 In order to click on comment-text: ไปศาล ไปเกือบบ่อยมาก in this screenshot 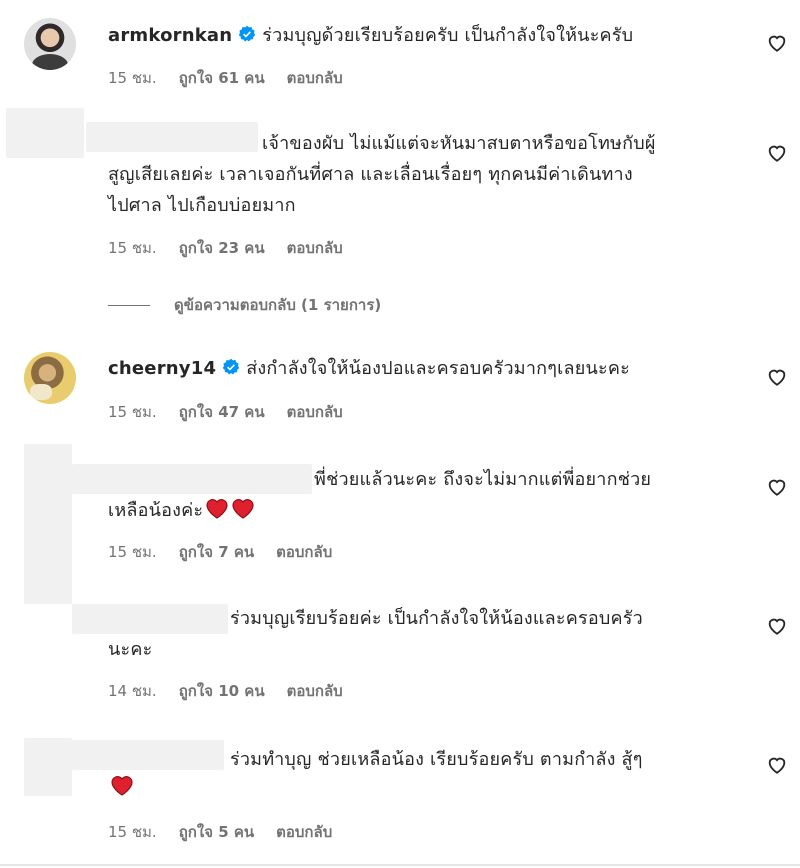, I will do `click(202, 205)`.